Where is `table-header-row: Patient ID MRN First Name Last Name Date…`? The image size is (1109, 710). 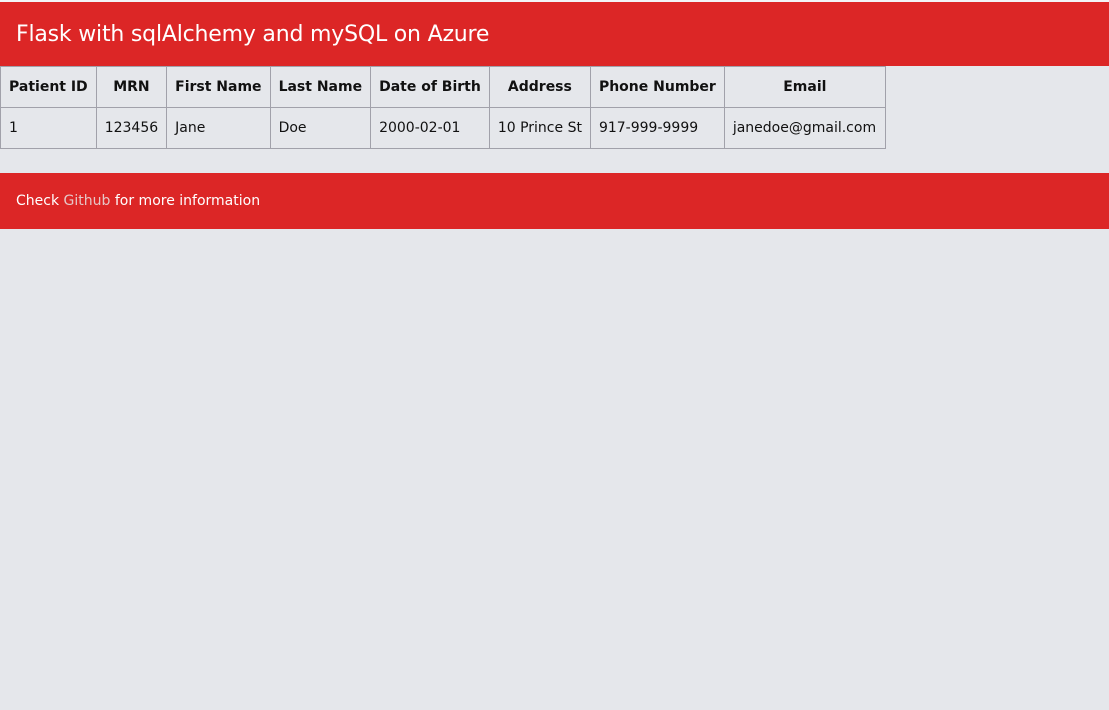 table-header-row: Patient ID MRN First Name Last Name Date… is located at coordinates (443, 87).